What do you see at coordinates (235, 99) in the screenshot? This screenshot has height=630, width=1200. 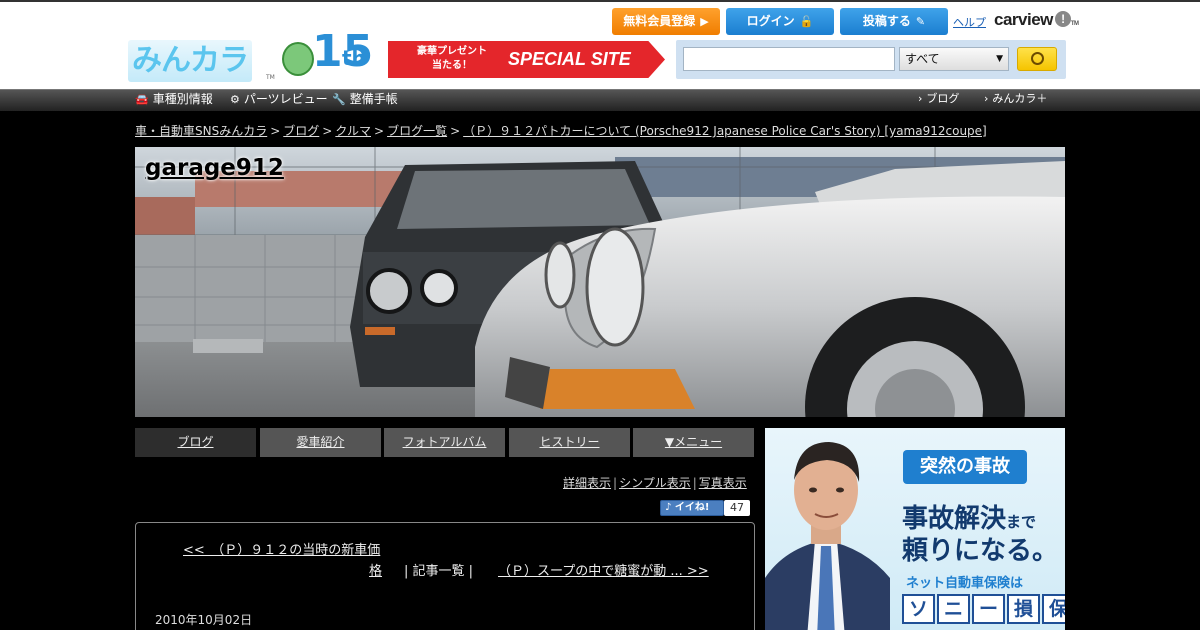 I see `gear-icon: ⚙` at bounding box center [235, 99].